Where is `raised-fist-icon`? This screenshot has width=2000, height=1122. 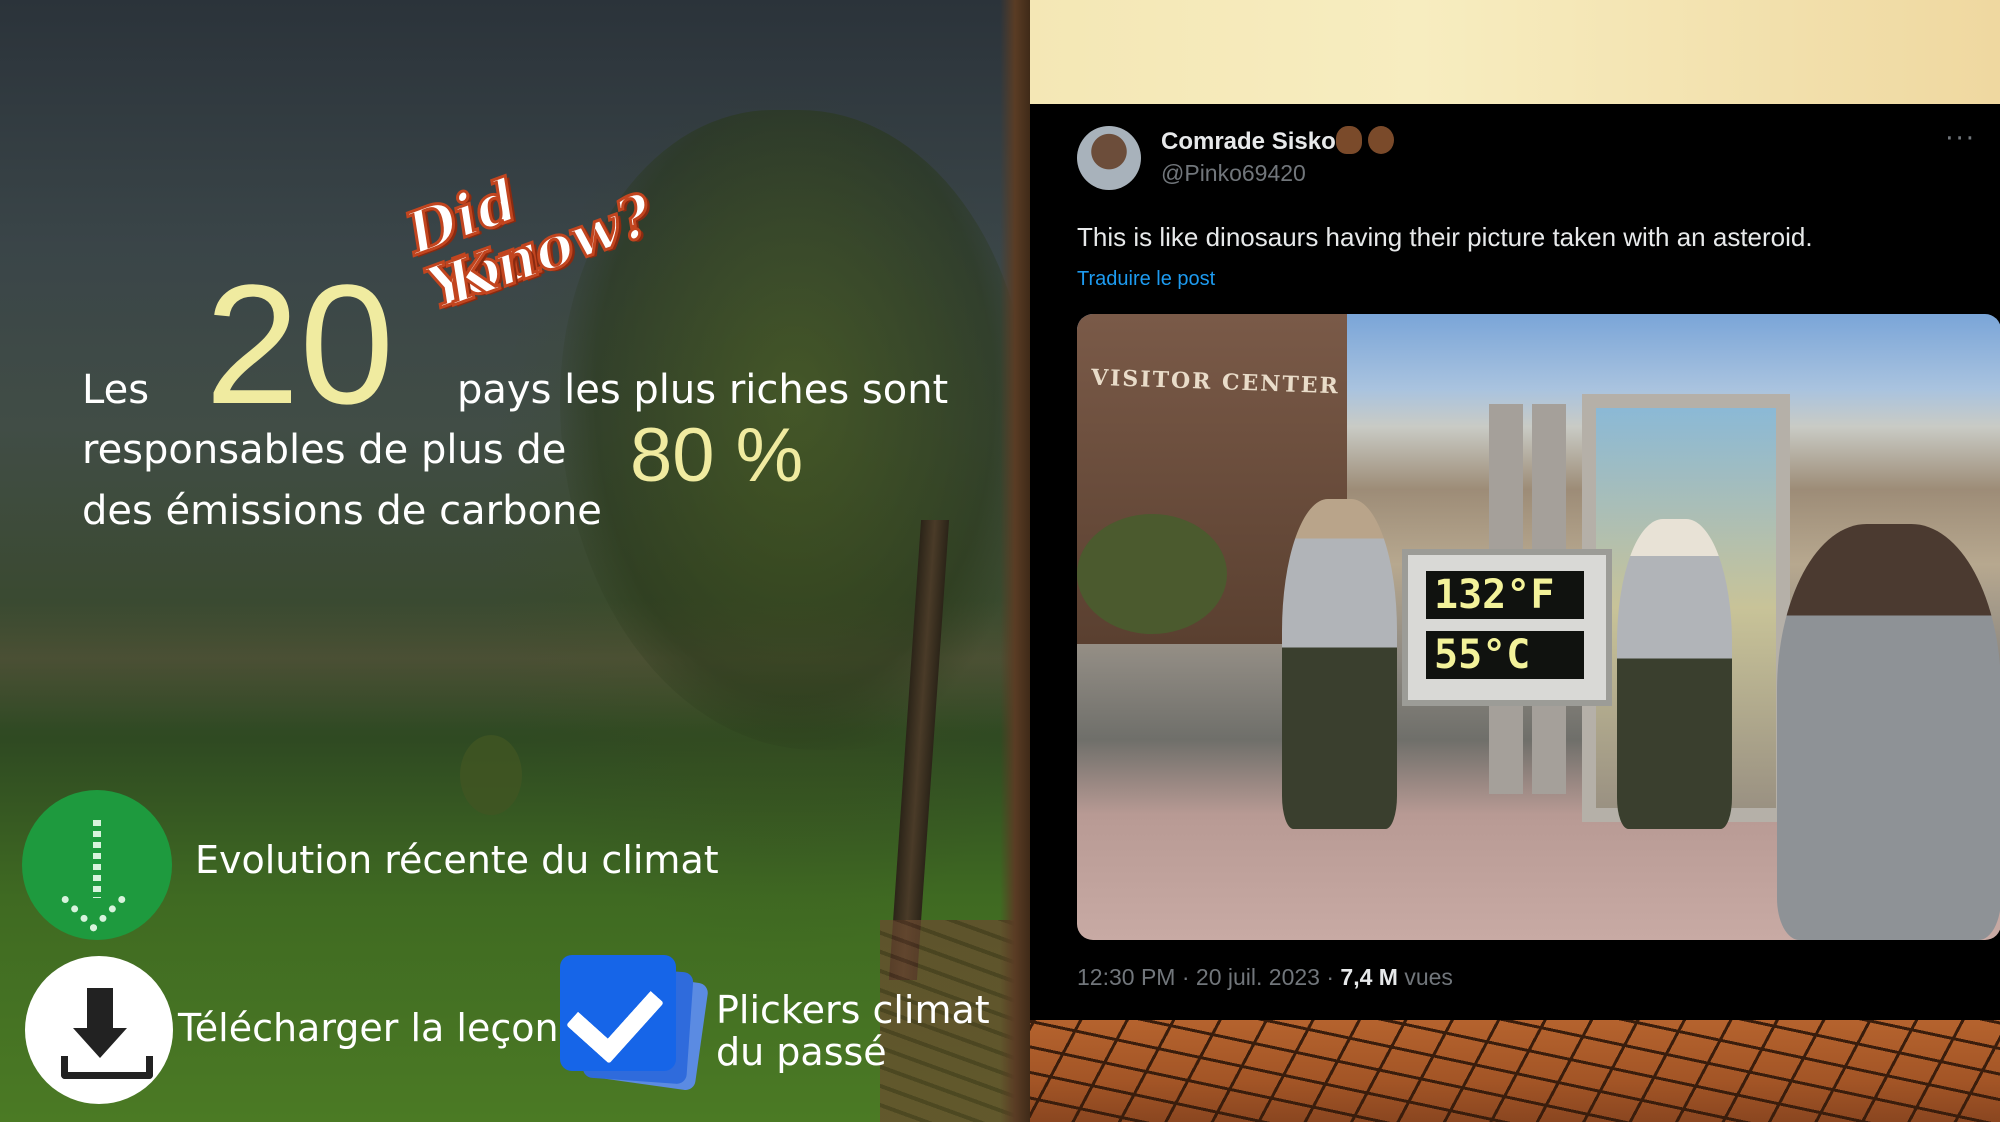
raised-fist-icon is located at coordinates (1381, 140).